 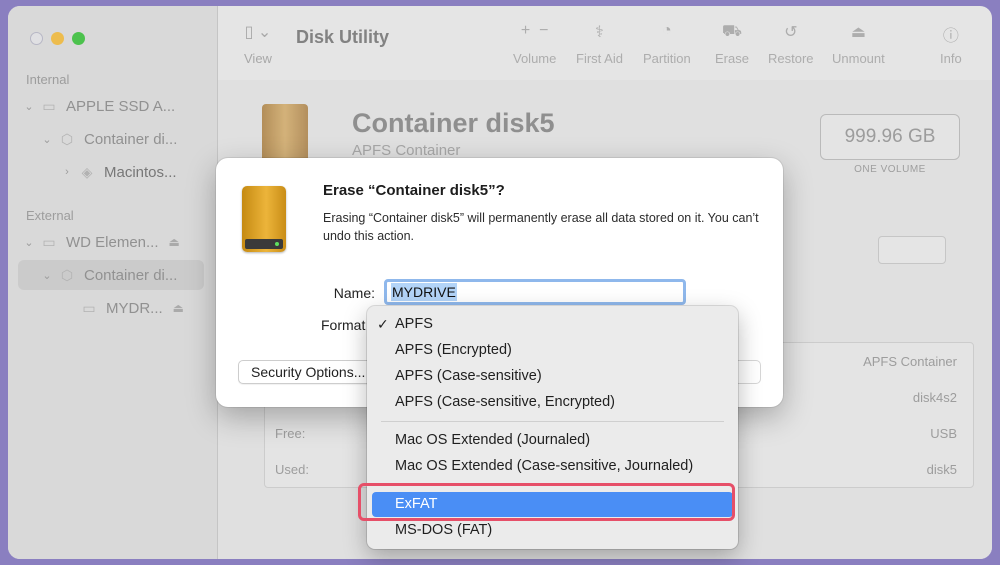 I want to click on menu-item-ms-dos-fat: MS-DOS (FAT), so click(x=552, y=530).